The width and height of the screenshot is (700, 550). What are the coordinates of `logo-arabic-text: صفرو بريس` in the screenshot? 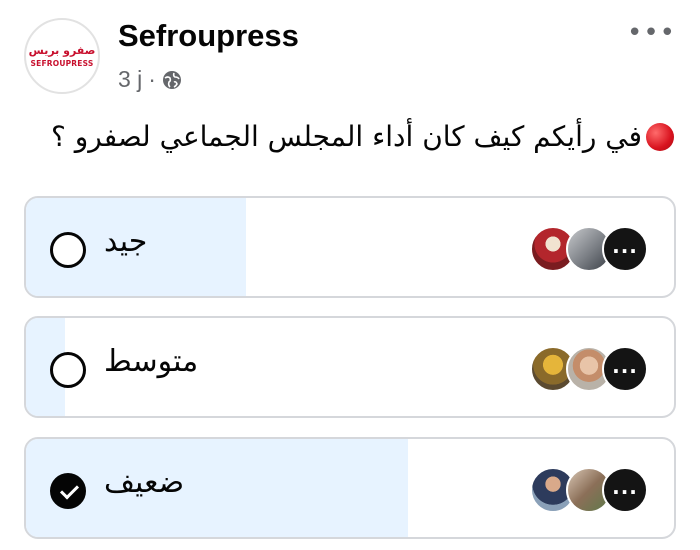 It's located at (62, 50).